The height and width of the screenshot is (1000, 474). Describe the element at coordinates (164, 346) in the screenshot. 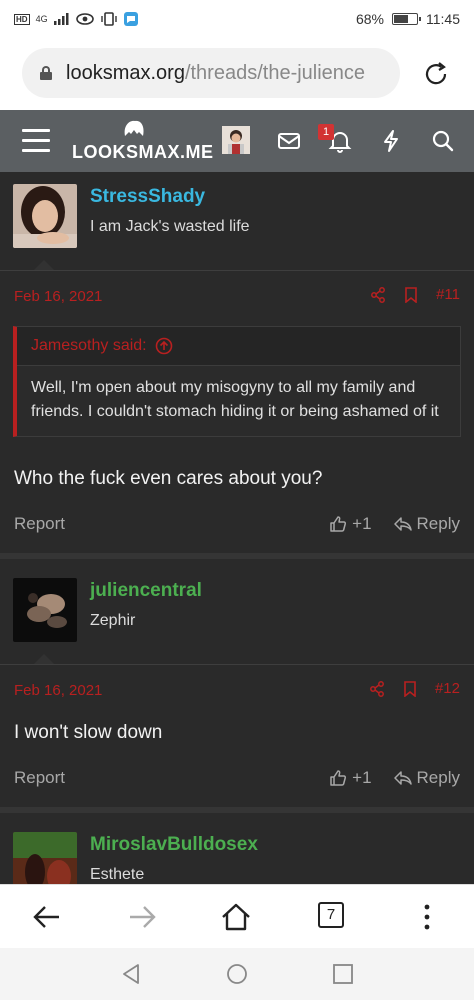

I see `arrow-up-circle-icon` at that location.